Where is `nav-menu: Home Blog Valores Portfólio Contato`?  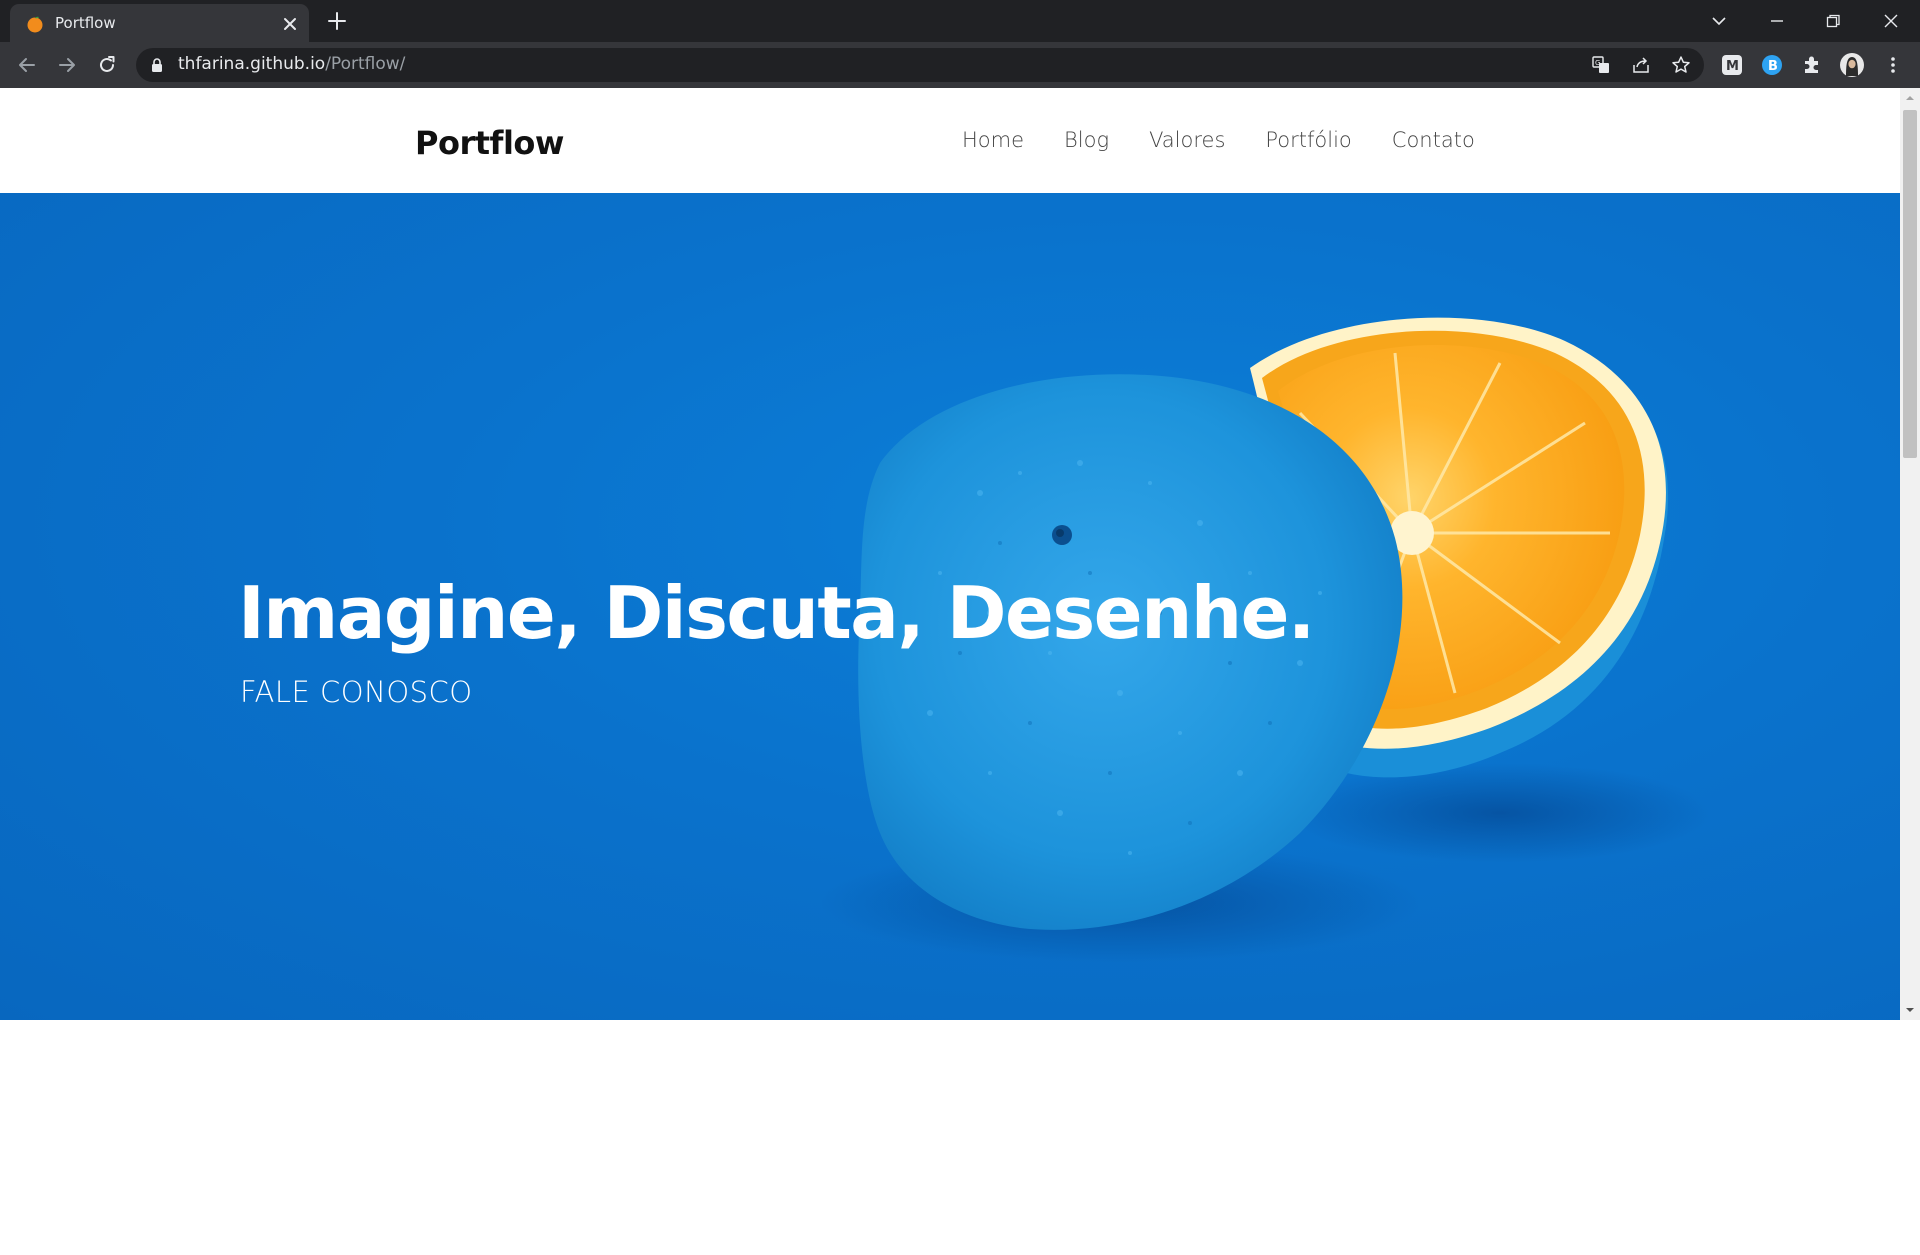 nav-menu: Home Blog Valores Portfólio Contato is located at coordinates (1238, 140).